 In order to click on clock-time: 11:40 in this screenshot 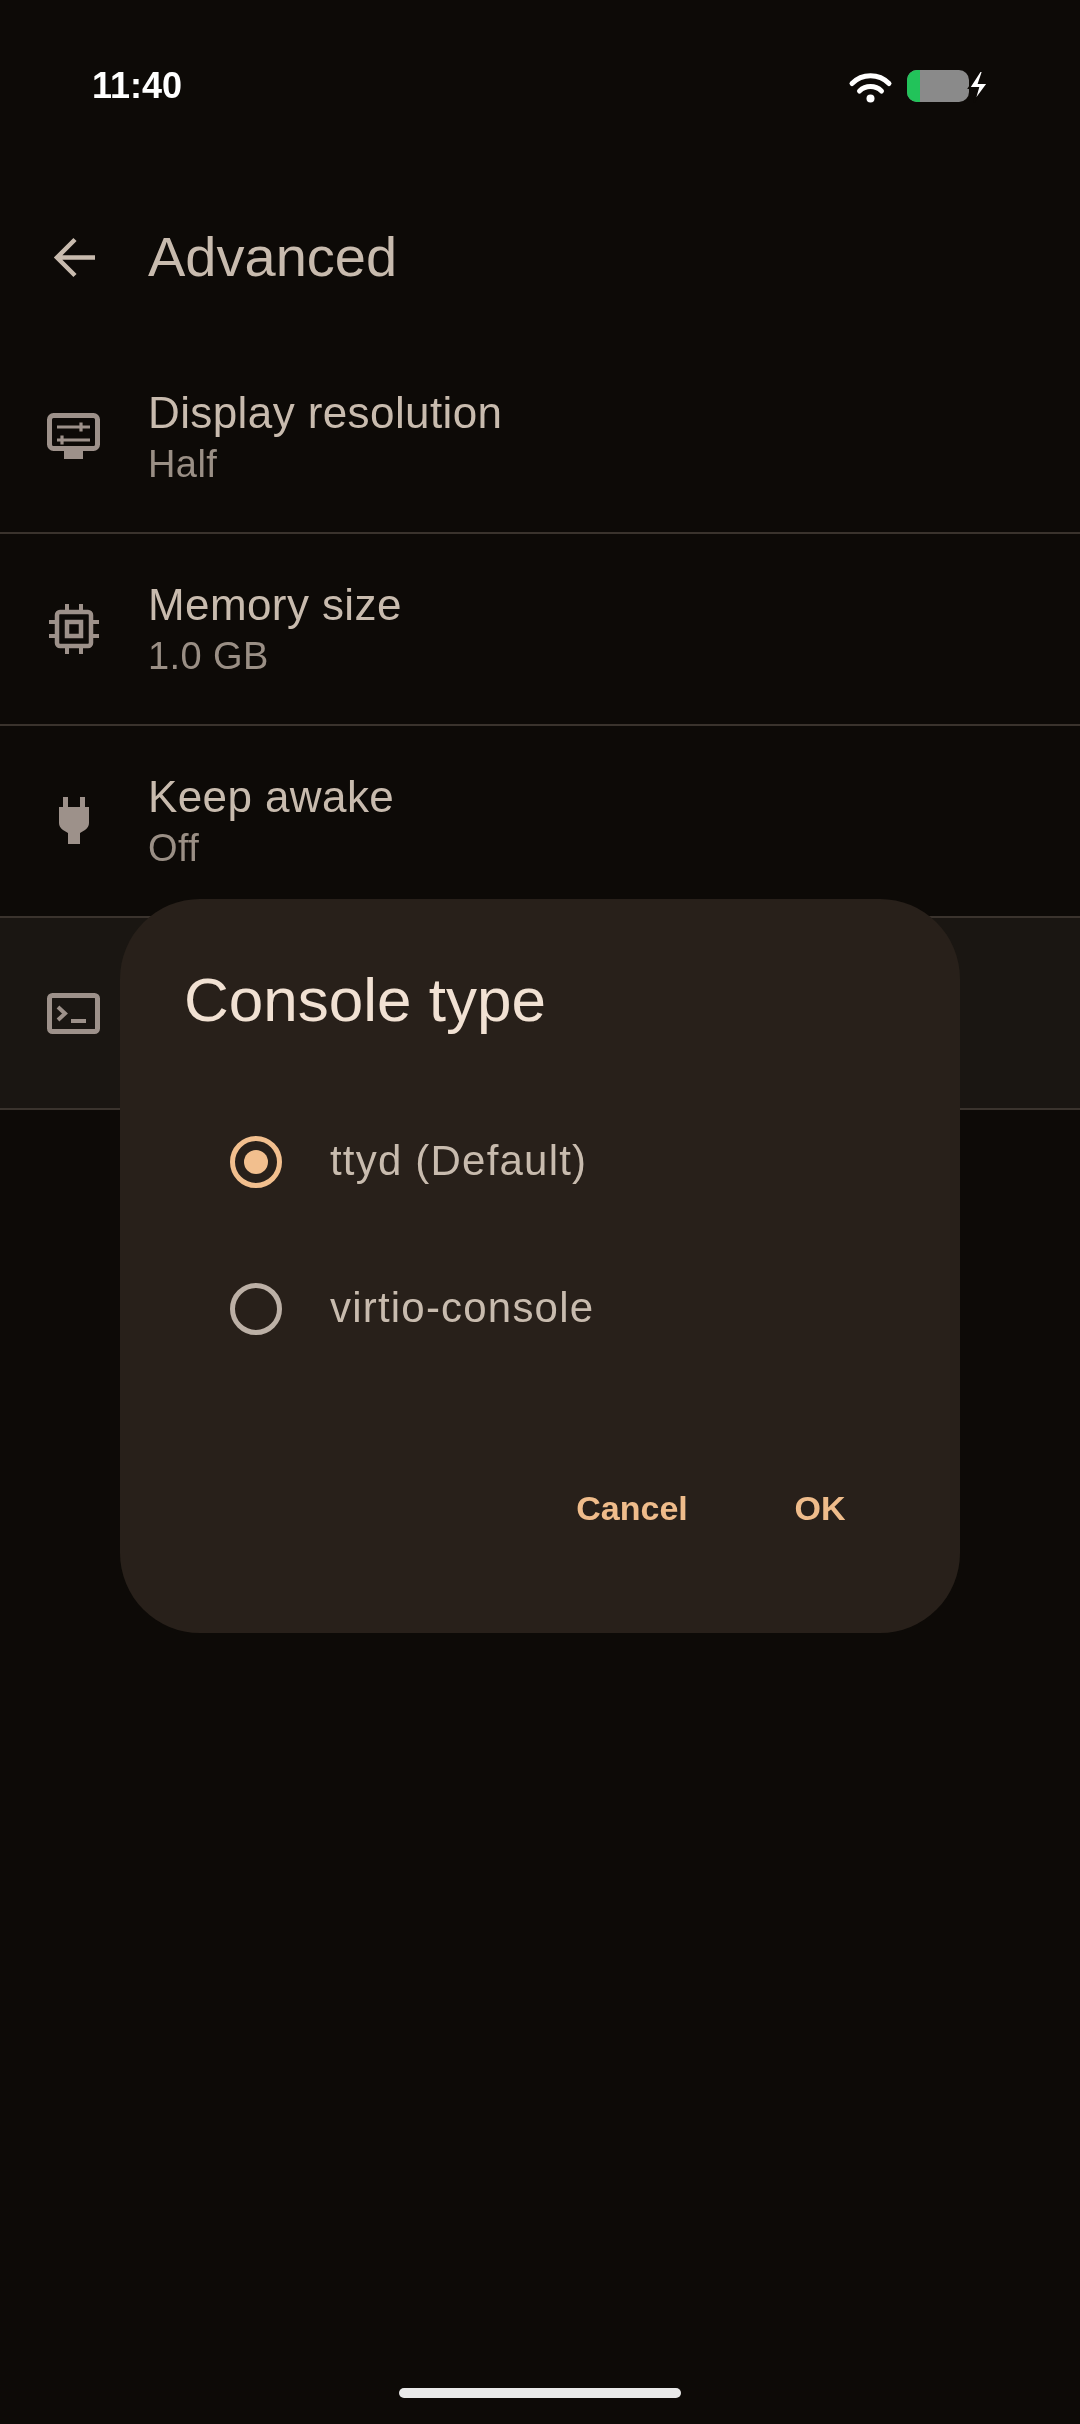, I will do `click(137, 86)`.